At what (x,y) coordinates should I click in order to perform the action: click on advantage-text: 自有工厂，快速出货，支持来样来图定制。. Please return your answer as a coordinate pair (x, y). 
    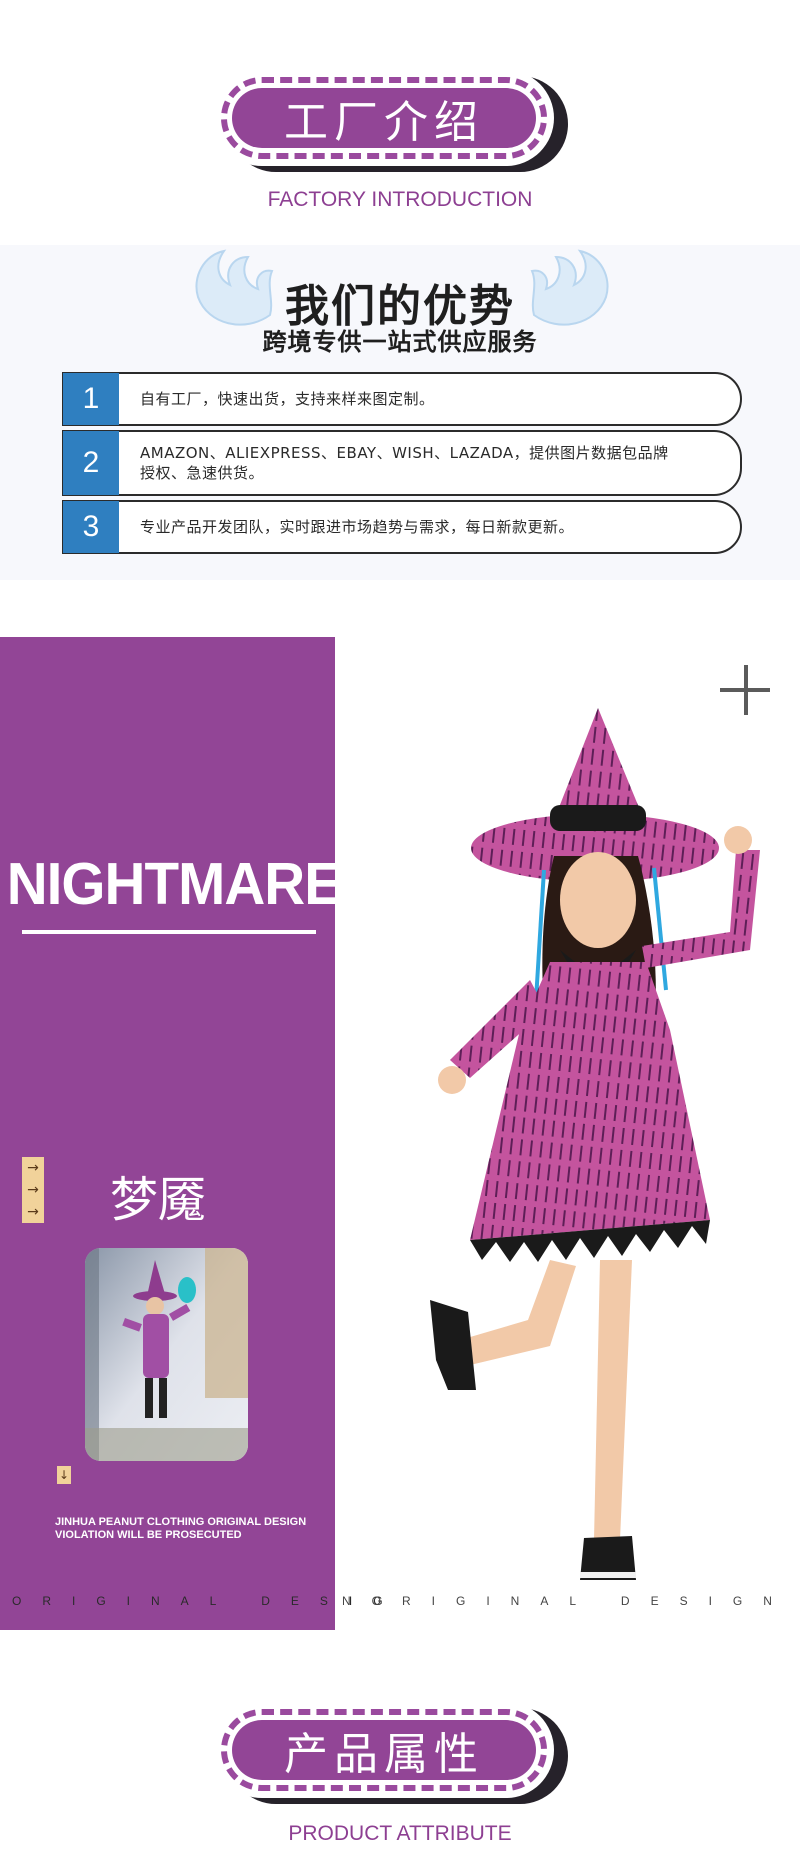
    Looking at the image, I should click on (287, 399).